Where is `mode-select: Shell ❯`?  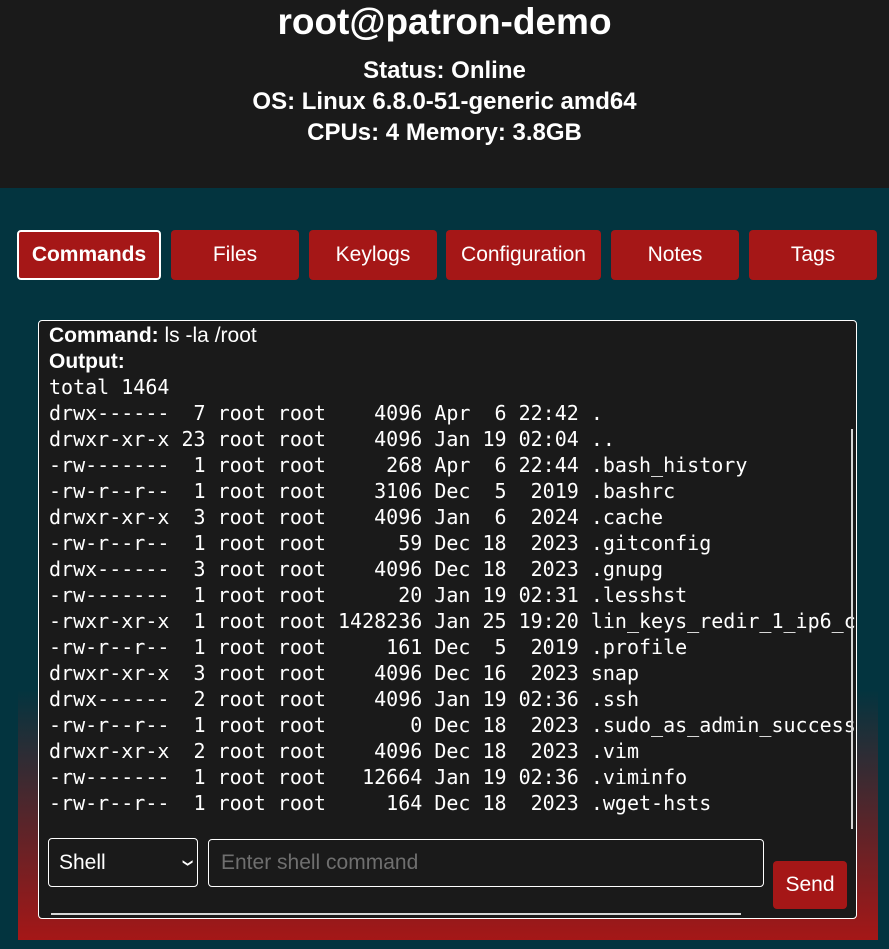
mode-select: Shell ❯ is located at coordinates (123, 862).